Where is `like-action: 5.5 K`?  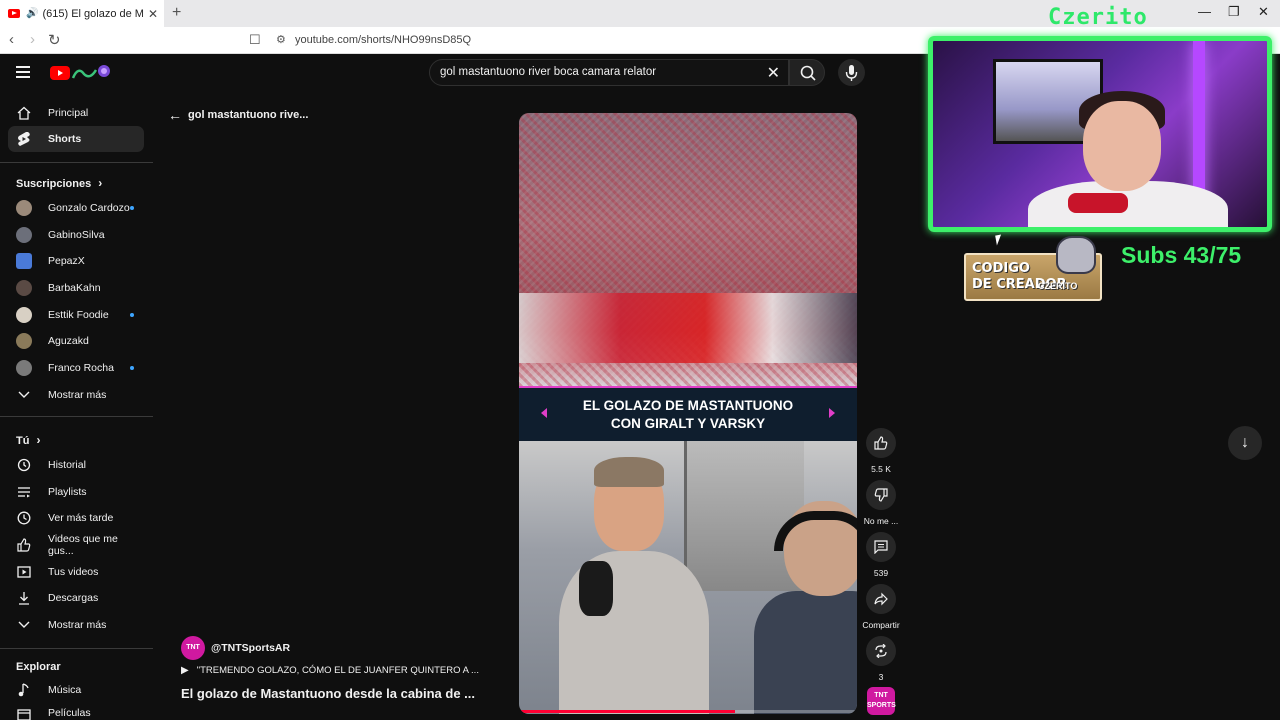 like-action: 5.5 K is located at coordinates (881, 451).